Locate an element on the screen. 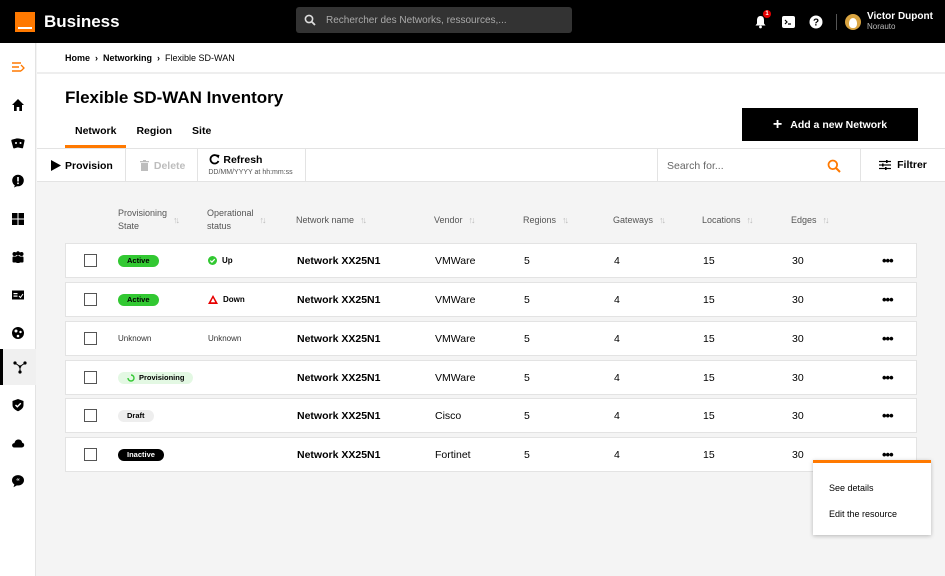 This screenshot has height=576, width=945. column-header-operational-status: Operational status ↑↓ is located at coordinates (237, 220).